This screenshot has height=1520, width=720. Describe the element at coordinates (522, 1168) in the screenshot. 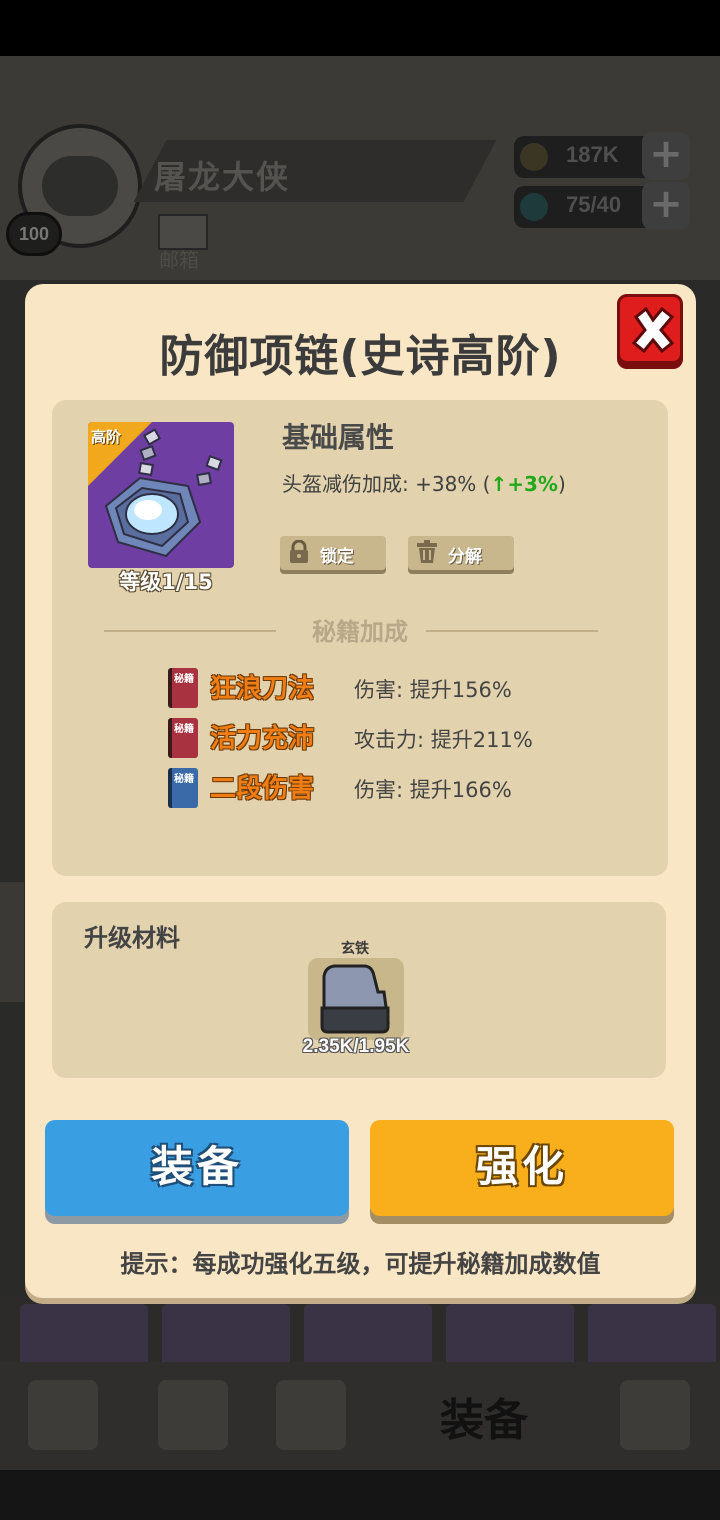

I see `enhance-button: 强化` at that location.